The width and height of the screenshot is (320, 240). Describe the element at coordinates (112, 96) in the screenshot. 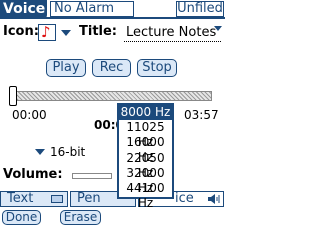

I see `timeline-track` at that location.